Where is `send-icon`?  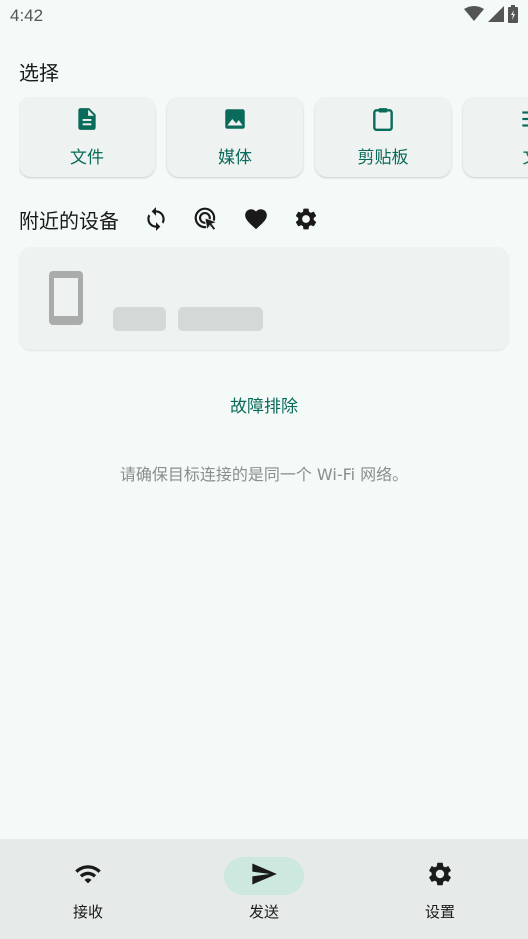 send-icon is located at coordinates (264, 876).